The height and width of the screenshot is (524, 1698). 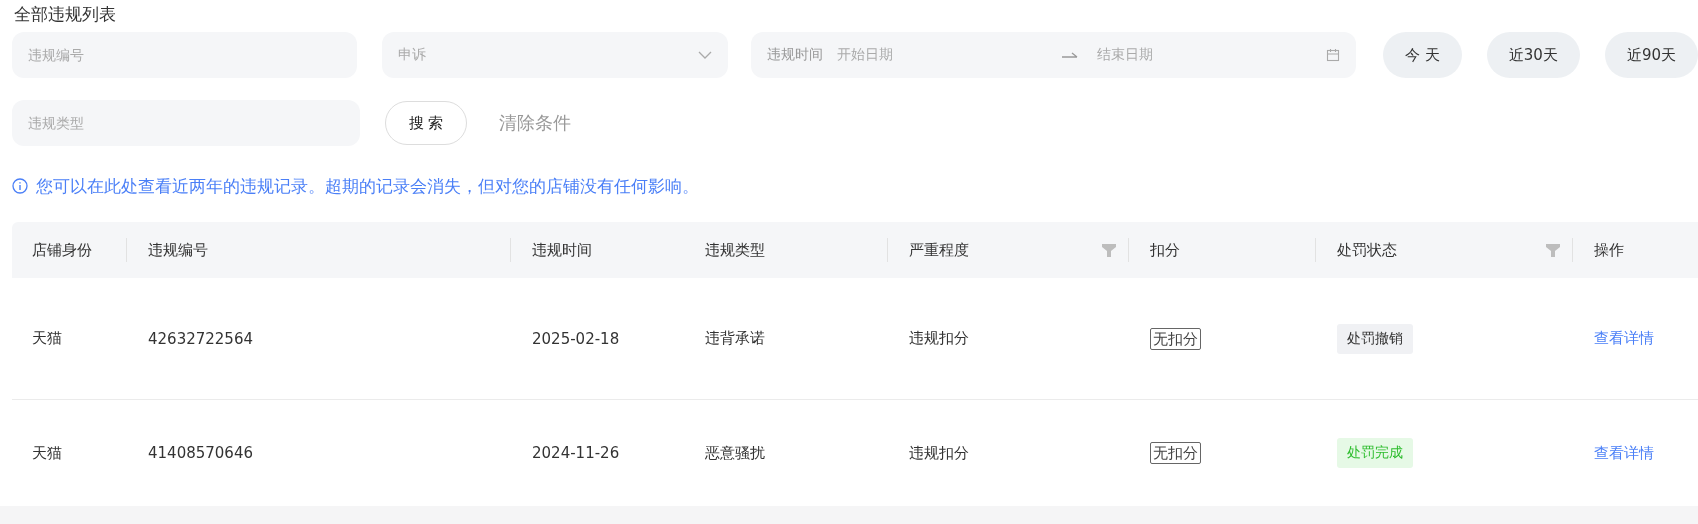 I want to click on violation-type-field: 违规类型, so click(x=186, y=123).